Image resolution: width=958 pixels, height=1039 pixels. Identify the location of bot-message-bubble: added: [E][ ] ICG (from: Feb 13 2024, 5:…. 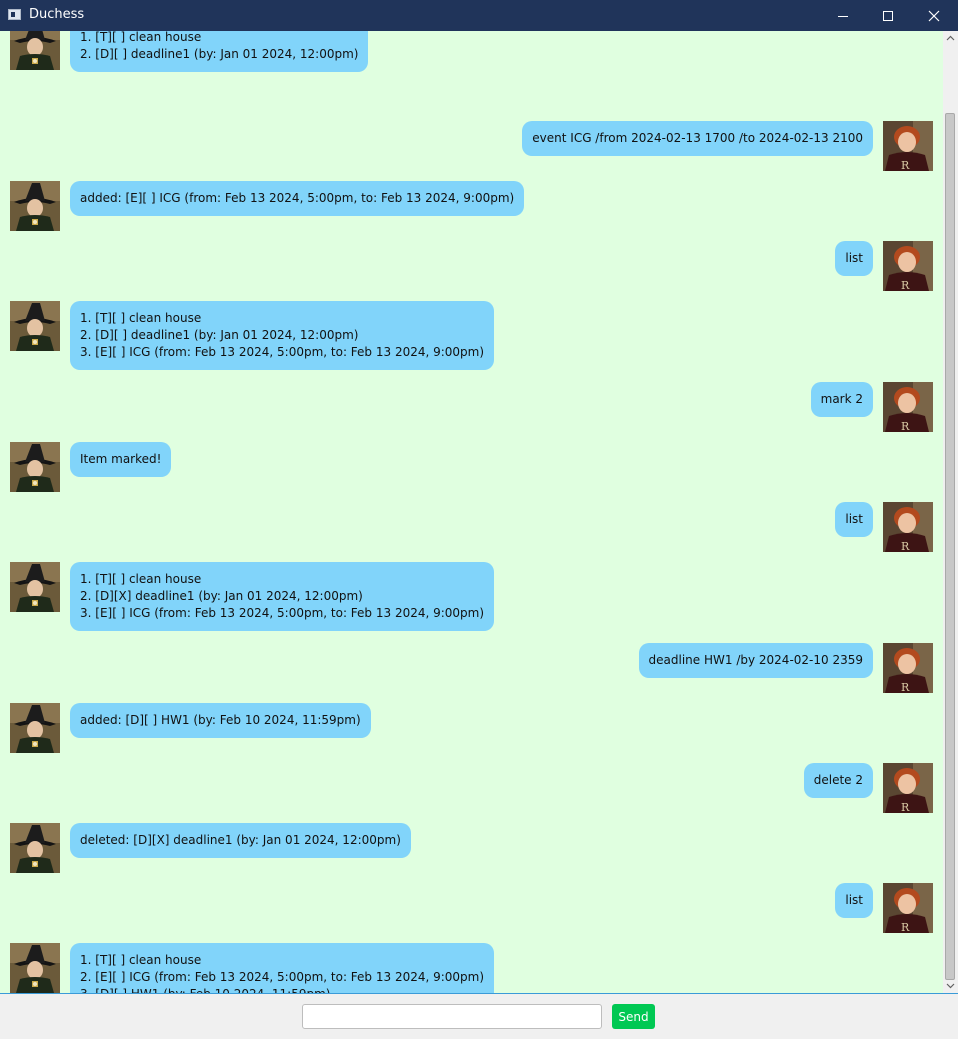
(297, 198).